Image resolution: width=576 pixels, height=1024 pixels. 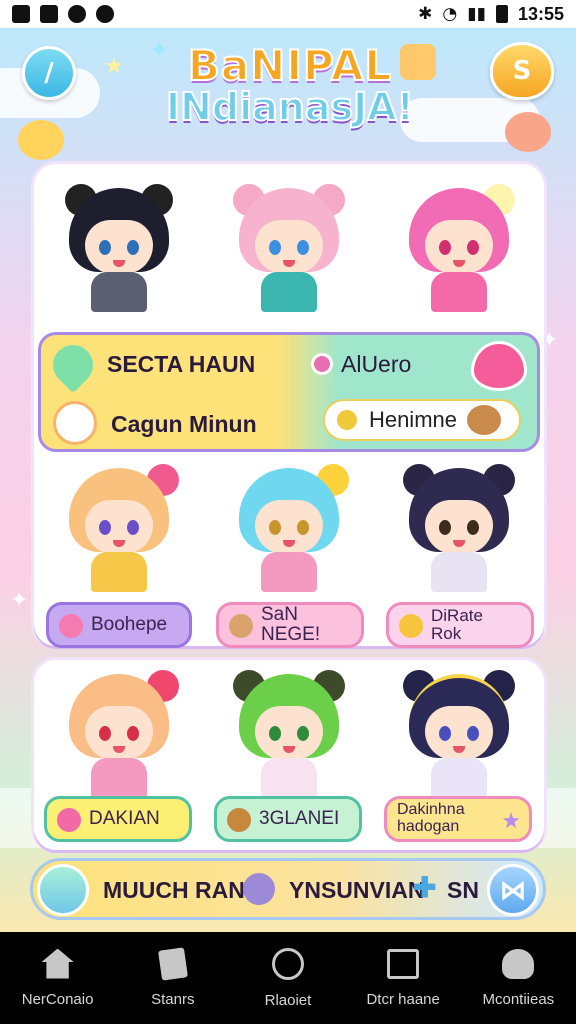 I want to click on back-button: /, so click(x=49, y=73).